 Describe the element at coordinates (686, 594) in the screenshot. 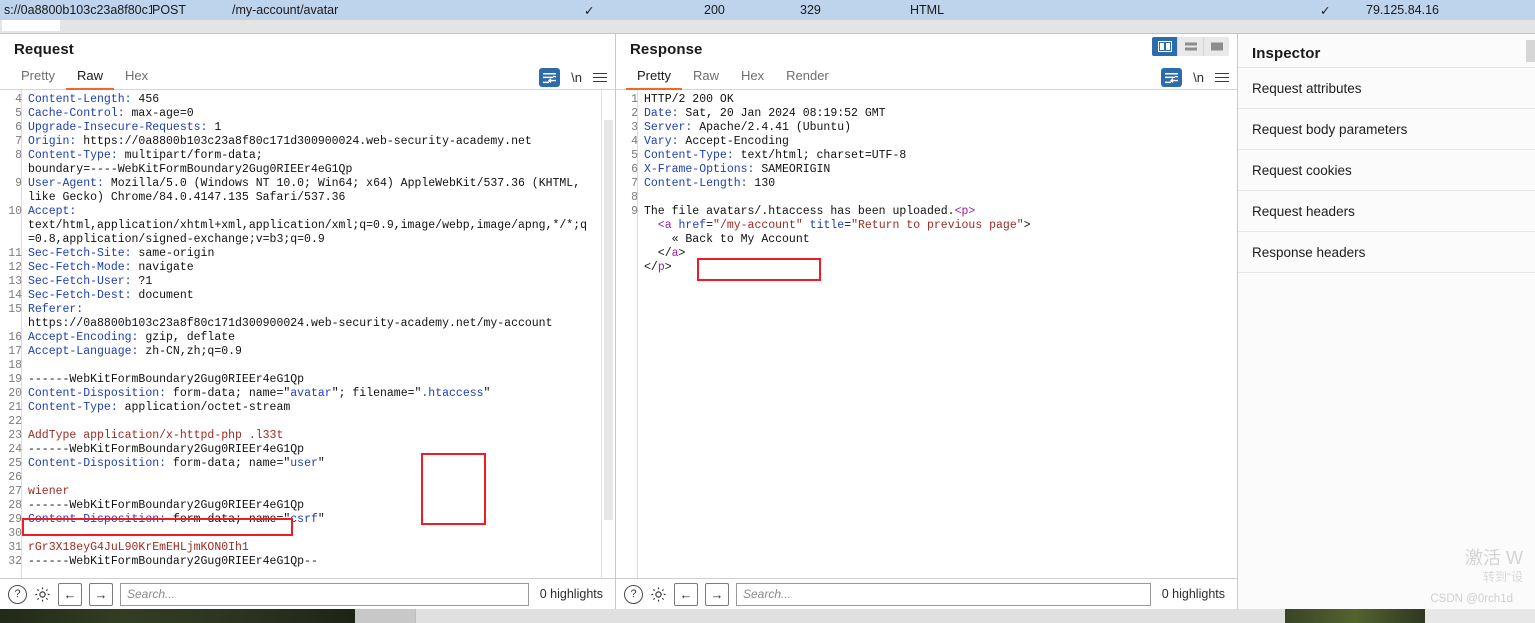

I see `response-search-prev-button: ←` at that location.